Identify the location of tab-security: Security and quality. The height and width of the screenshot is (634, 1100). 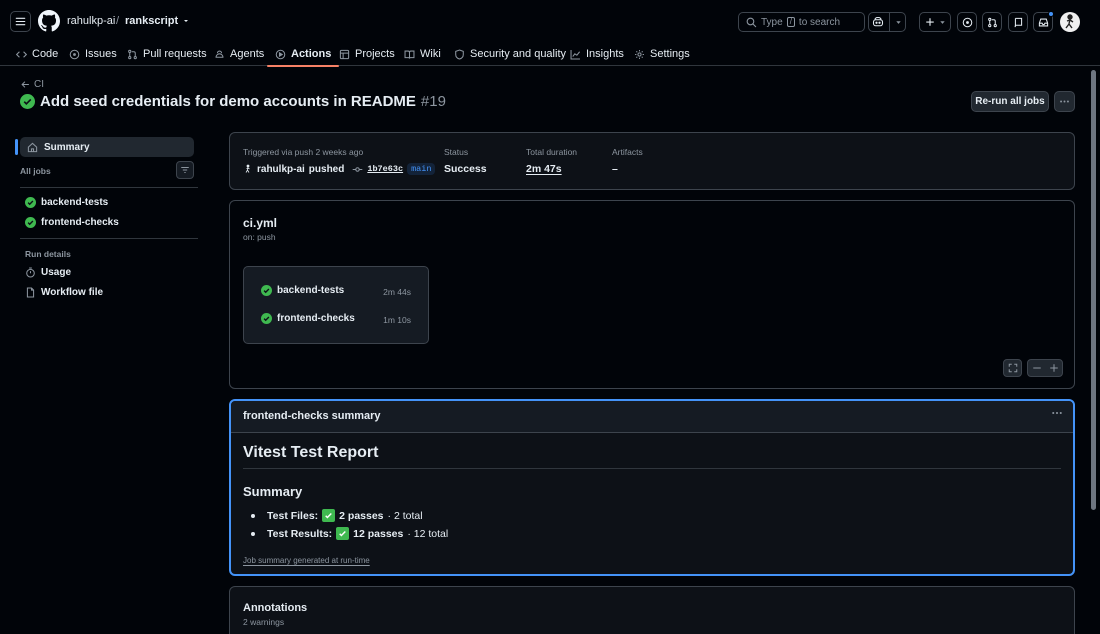
(510, 54).